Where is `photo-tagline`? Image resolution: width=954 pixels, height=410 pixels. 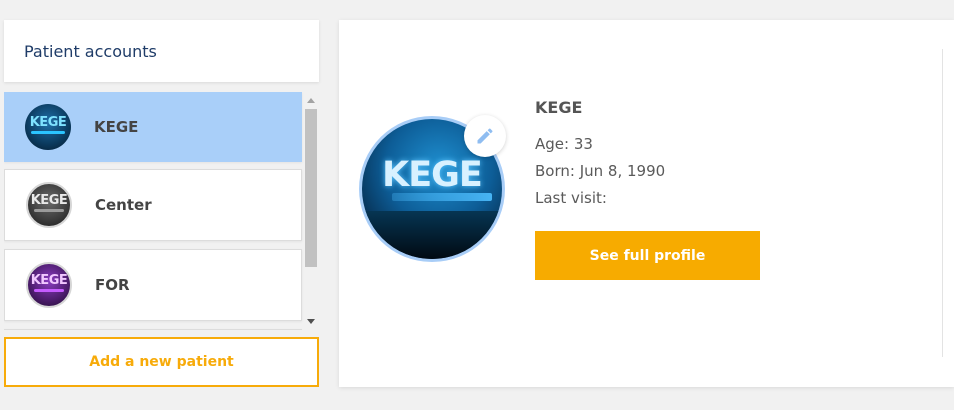
photo-tagline is located at coordinates (442, 197).